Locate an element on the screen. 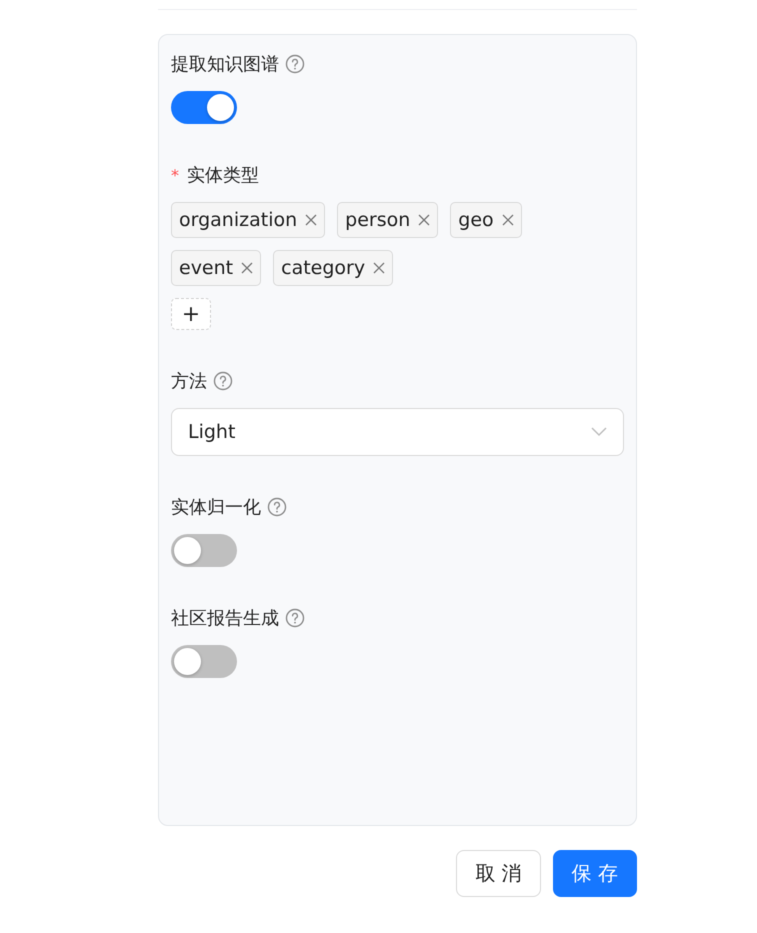  add-tag-button: + is located at coordinates (191, 314).